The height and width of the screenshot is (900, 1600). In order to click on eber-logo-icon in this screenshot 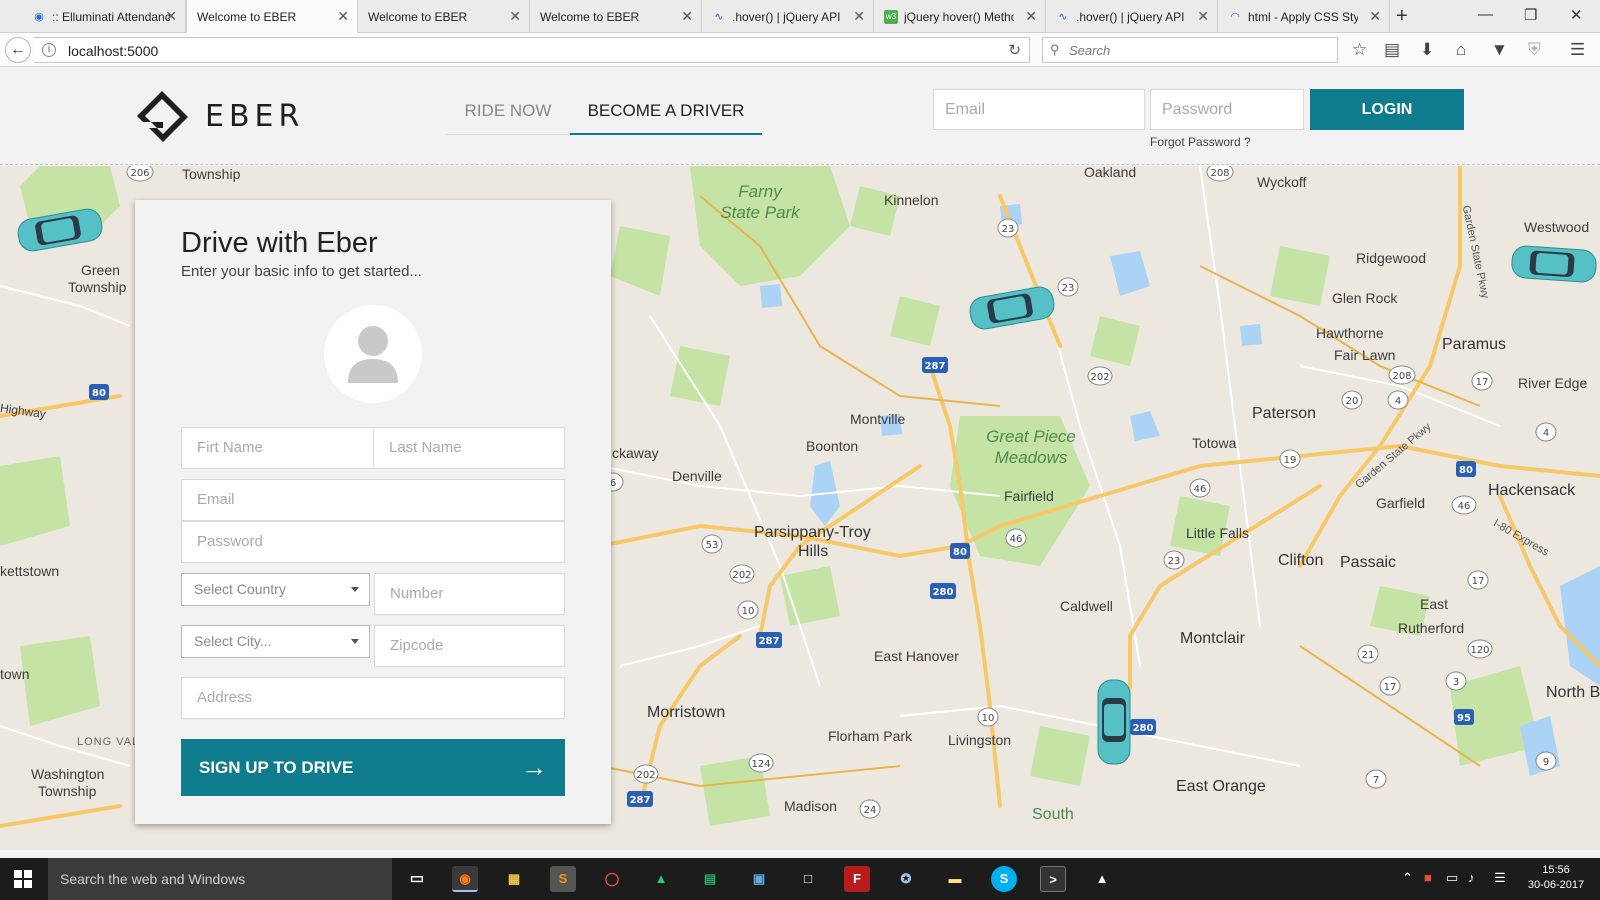, I will do `click(164, 120)`.